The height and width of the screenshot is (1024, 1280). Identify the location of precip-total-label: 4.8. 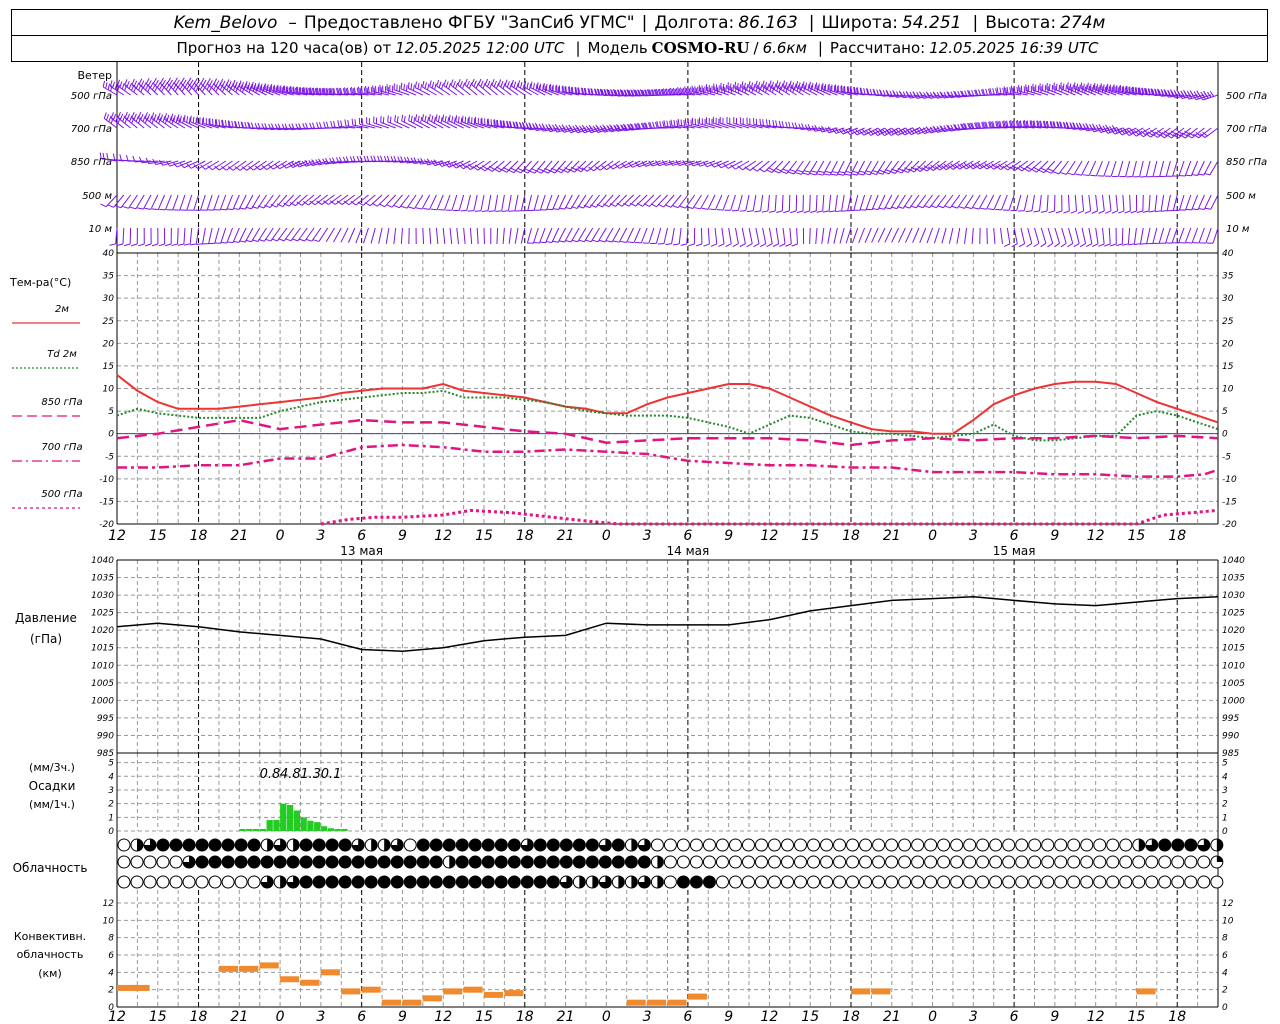
(290, 774).